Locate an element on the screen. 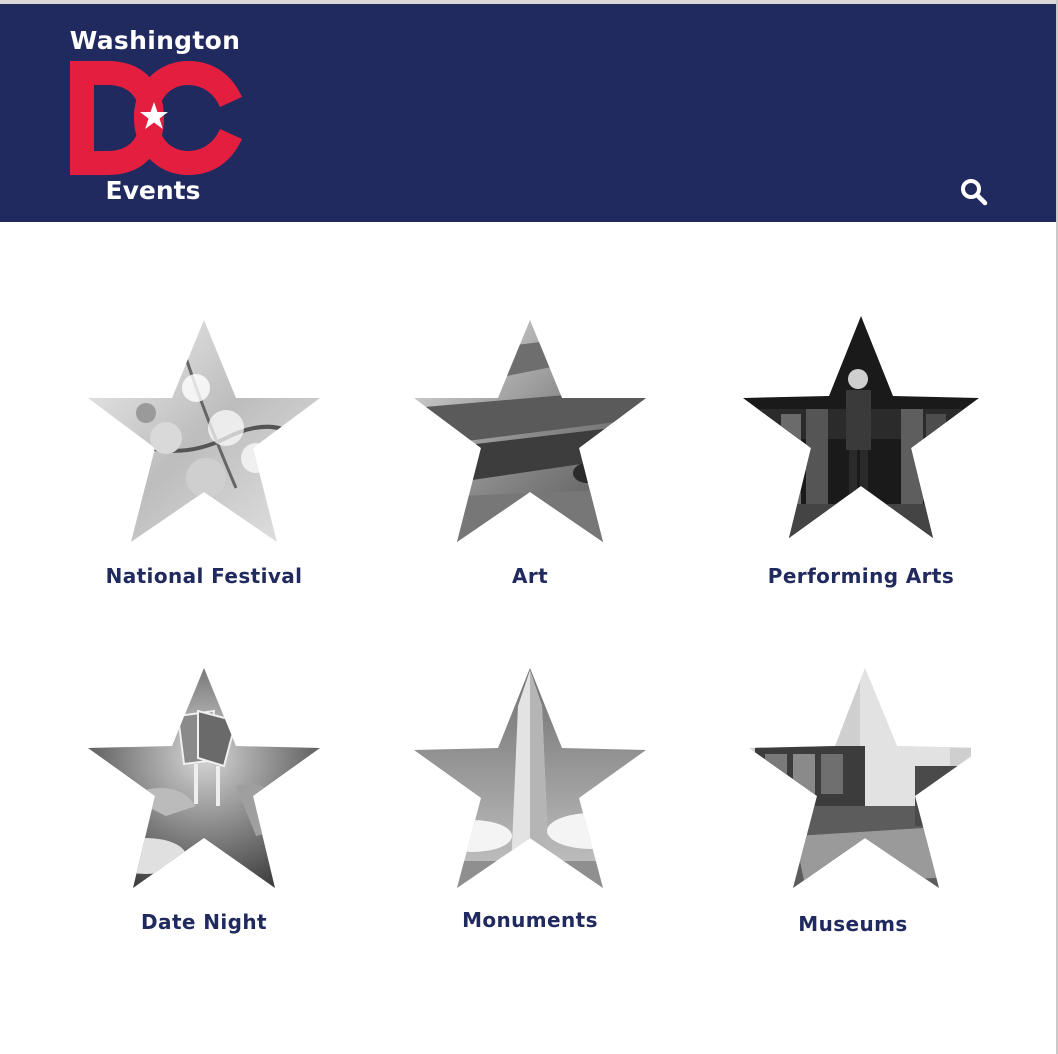 The width and height of the screenshot is (1058, 1054). paint-brushes-photo is located at coordinates (530, 431).